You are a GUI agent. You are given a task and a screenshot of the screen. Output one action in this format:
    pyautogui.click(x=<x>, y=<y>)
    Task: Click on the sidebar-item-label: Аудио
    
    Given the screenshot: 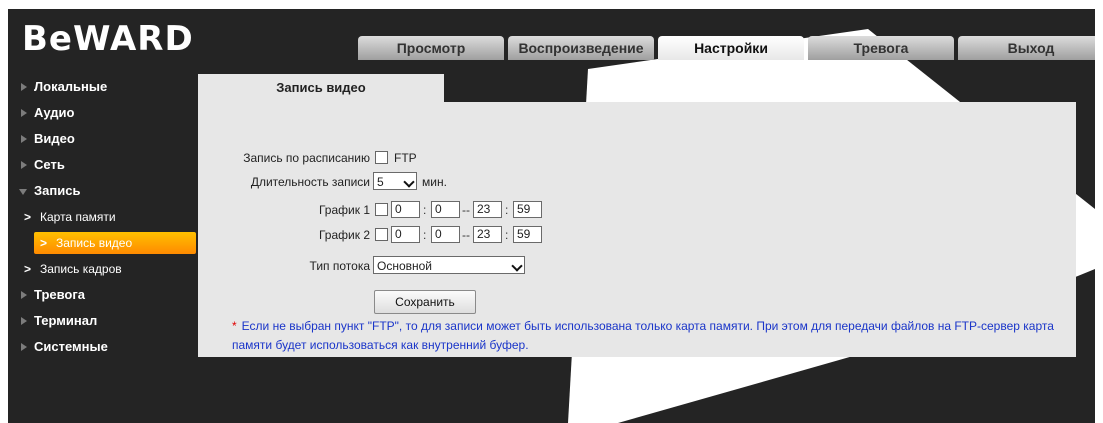 What is the action you would take?
    pyautogui.click(x=54, y=112)
    